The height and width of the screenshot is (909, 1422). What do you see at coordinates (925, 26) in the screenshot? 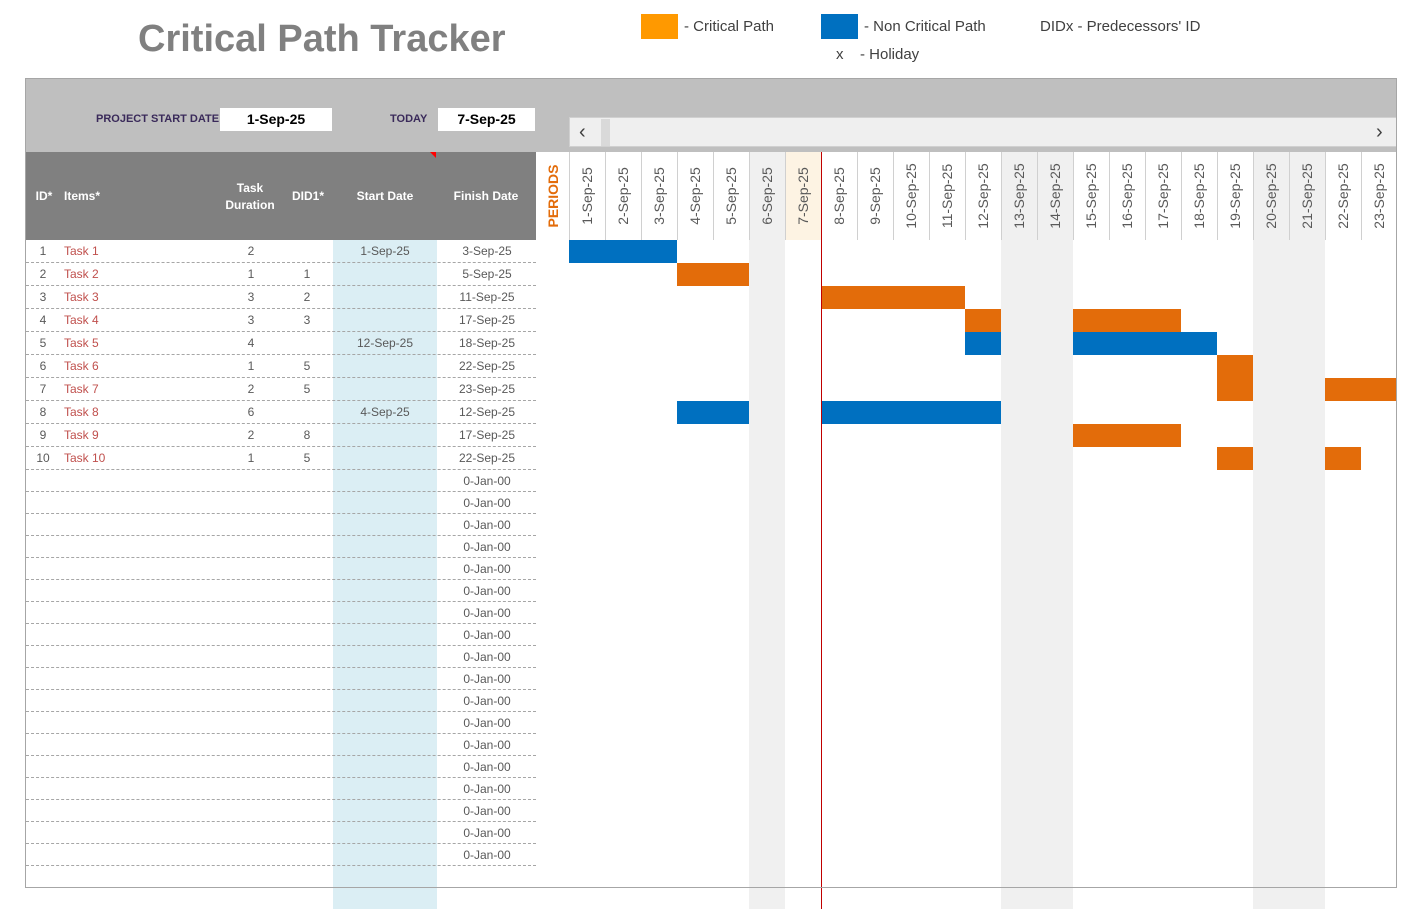
I see `legend-noncritical-label: - Non Critical Path` at bounding box center [925, 26].